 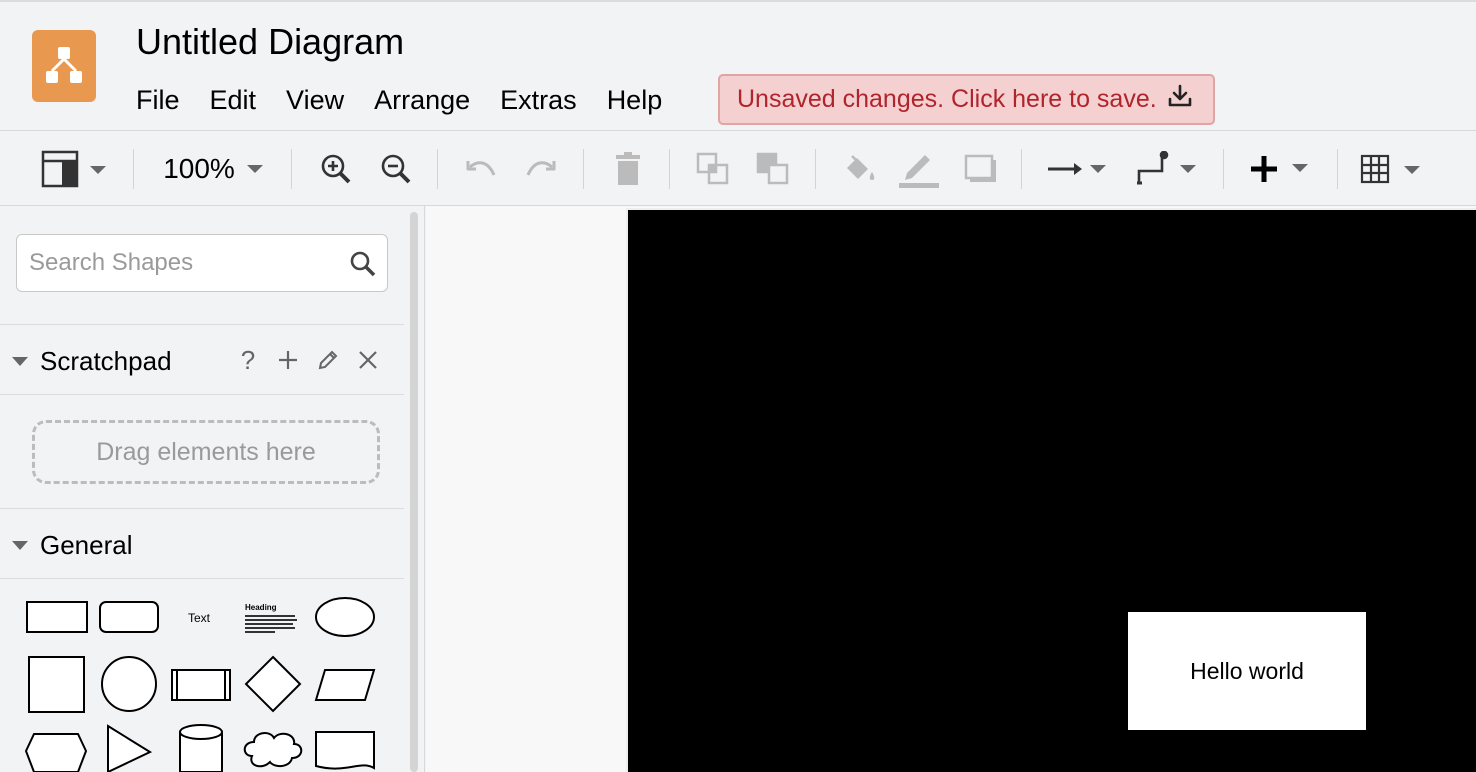 I want to click on shape-heading-sample: Heading, so click(x=261, y=607).